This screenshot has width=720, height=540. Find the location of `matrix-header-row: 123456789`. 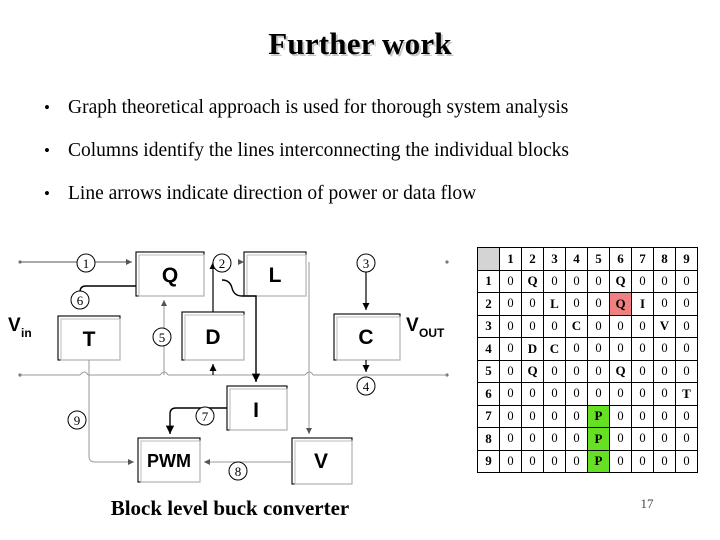

matrix-header-row: 123456789 is located at coordinates (587, 259).